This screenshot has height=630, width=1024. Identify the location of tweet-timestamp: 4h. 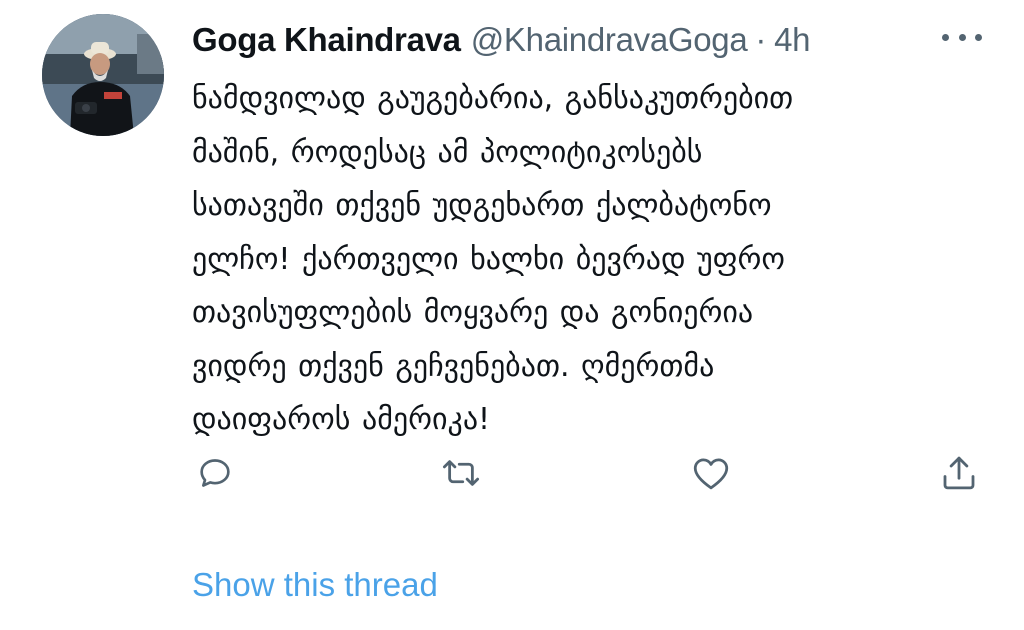
(792, 40).